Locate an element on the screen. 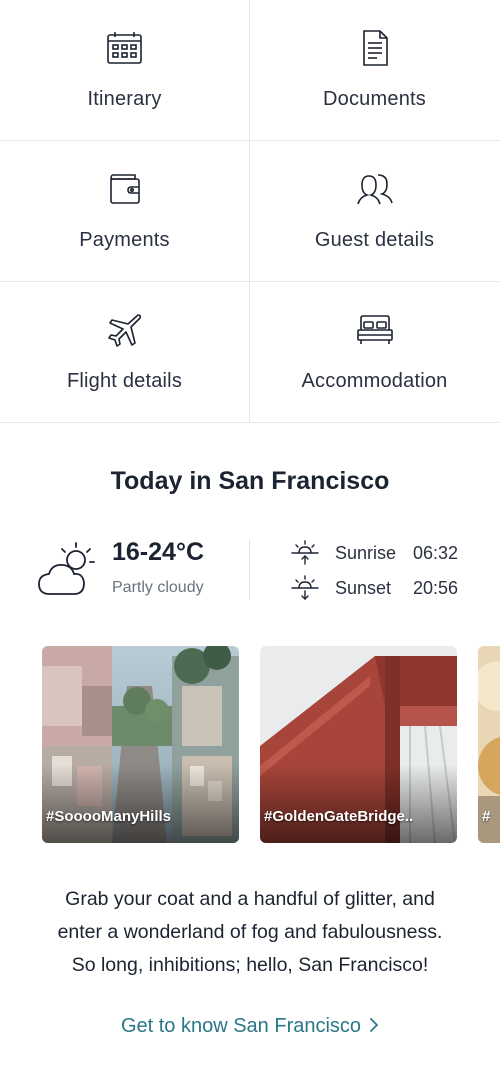 Image resolution: width=500 pixels, height=1082 pixels. sunrise-label: Sunrise is located at coordinates (366, 553).